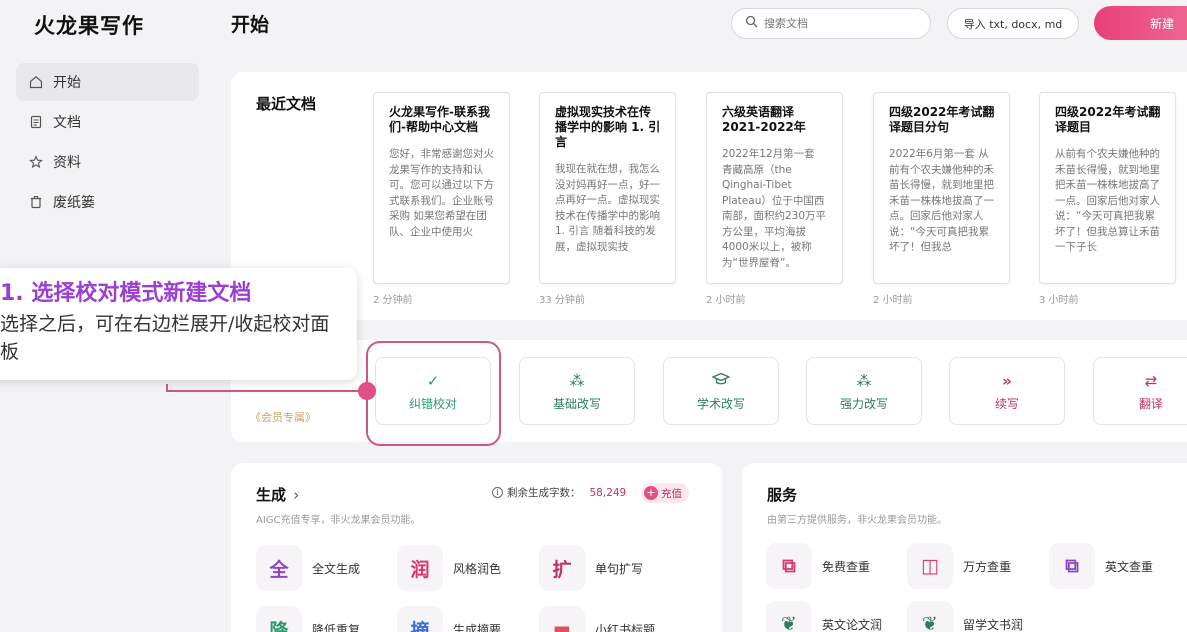 Image resolution: width=1187 pixels, height=632 pixels. Describe the element at coordinates (597, 619) in the screenshot. I see `feature-xiaohongshu-title: ▬ 小红书标题` at that location.